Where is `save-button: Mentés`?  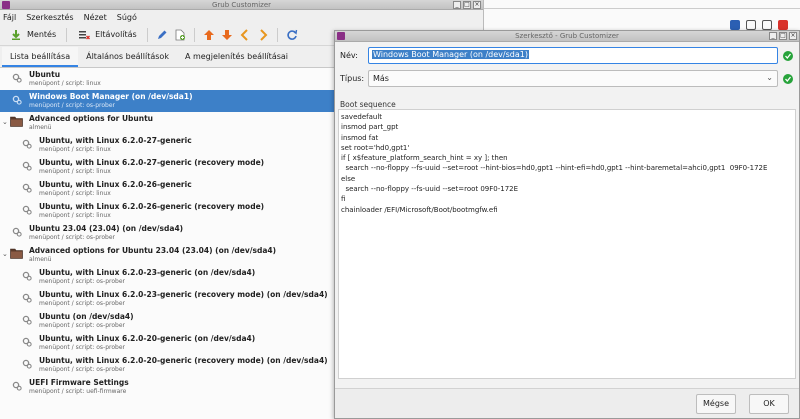 save-button: Mentés is located at coordinates (32, 35).